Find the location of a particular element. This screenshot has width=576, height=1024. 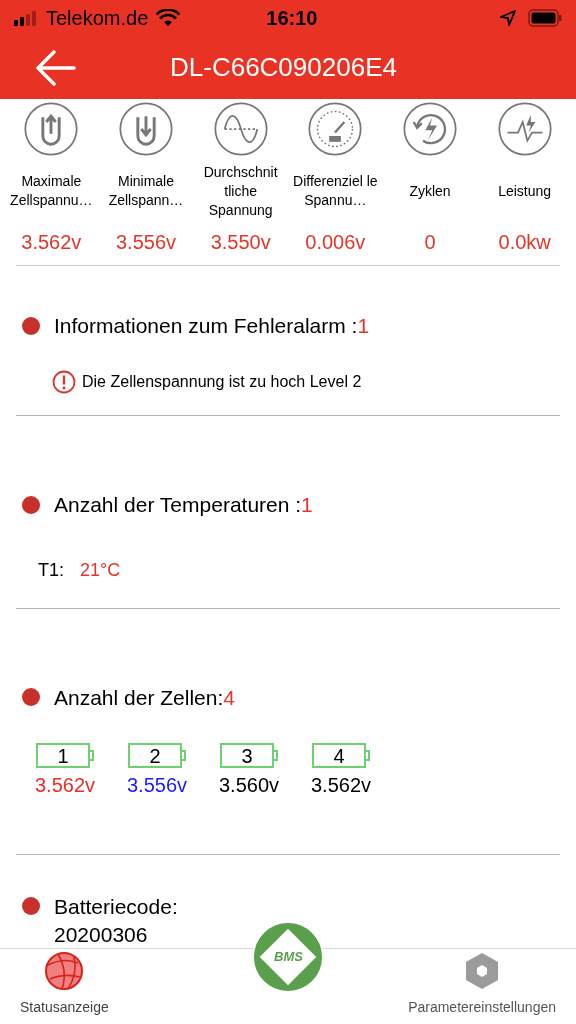

power-gauge-icon is located at coordinates (524, 129).